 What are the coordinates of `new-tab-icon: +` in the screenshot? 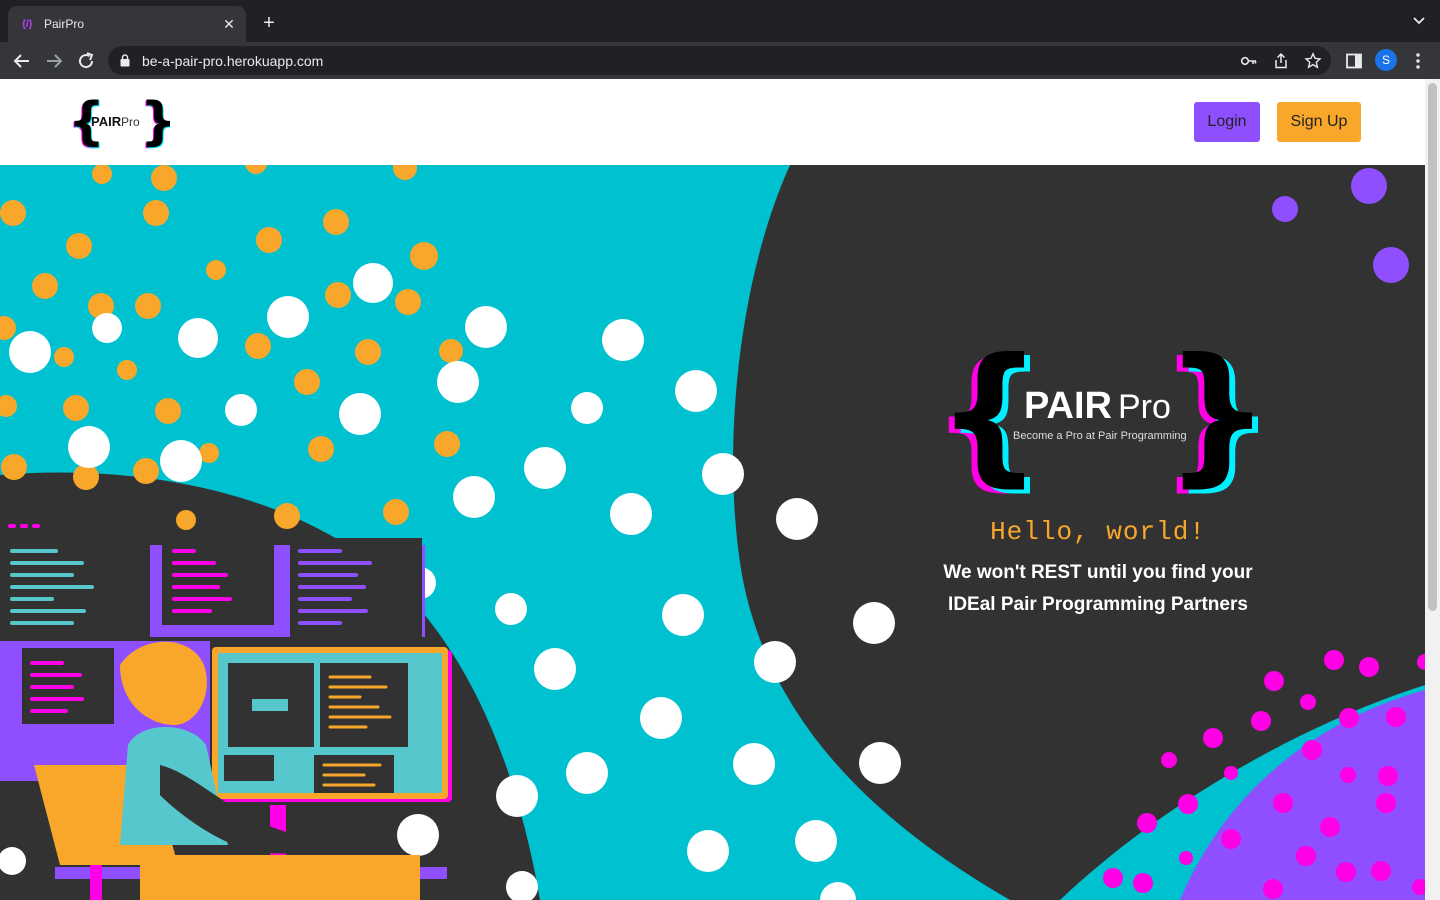 It's located at (269, 23).